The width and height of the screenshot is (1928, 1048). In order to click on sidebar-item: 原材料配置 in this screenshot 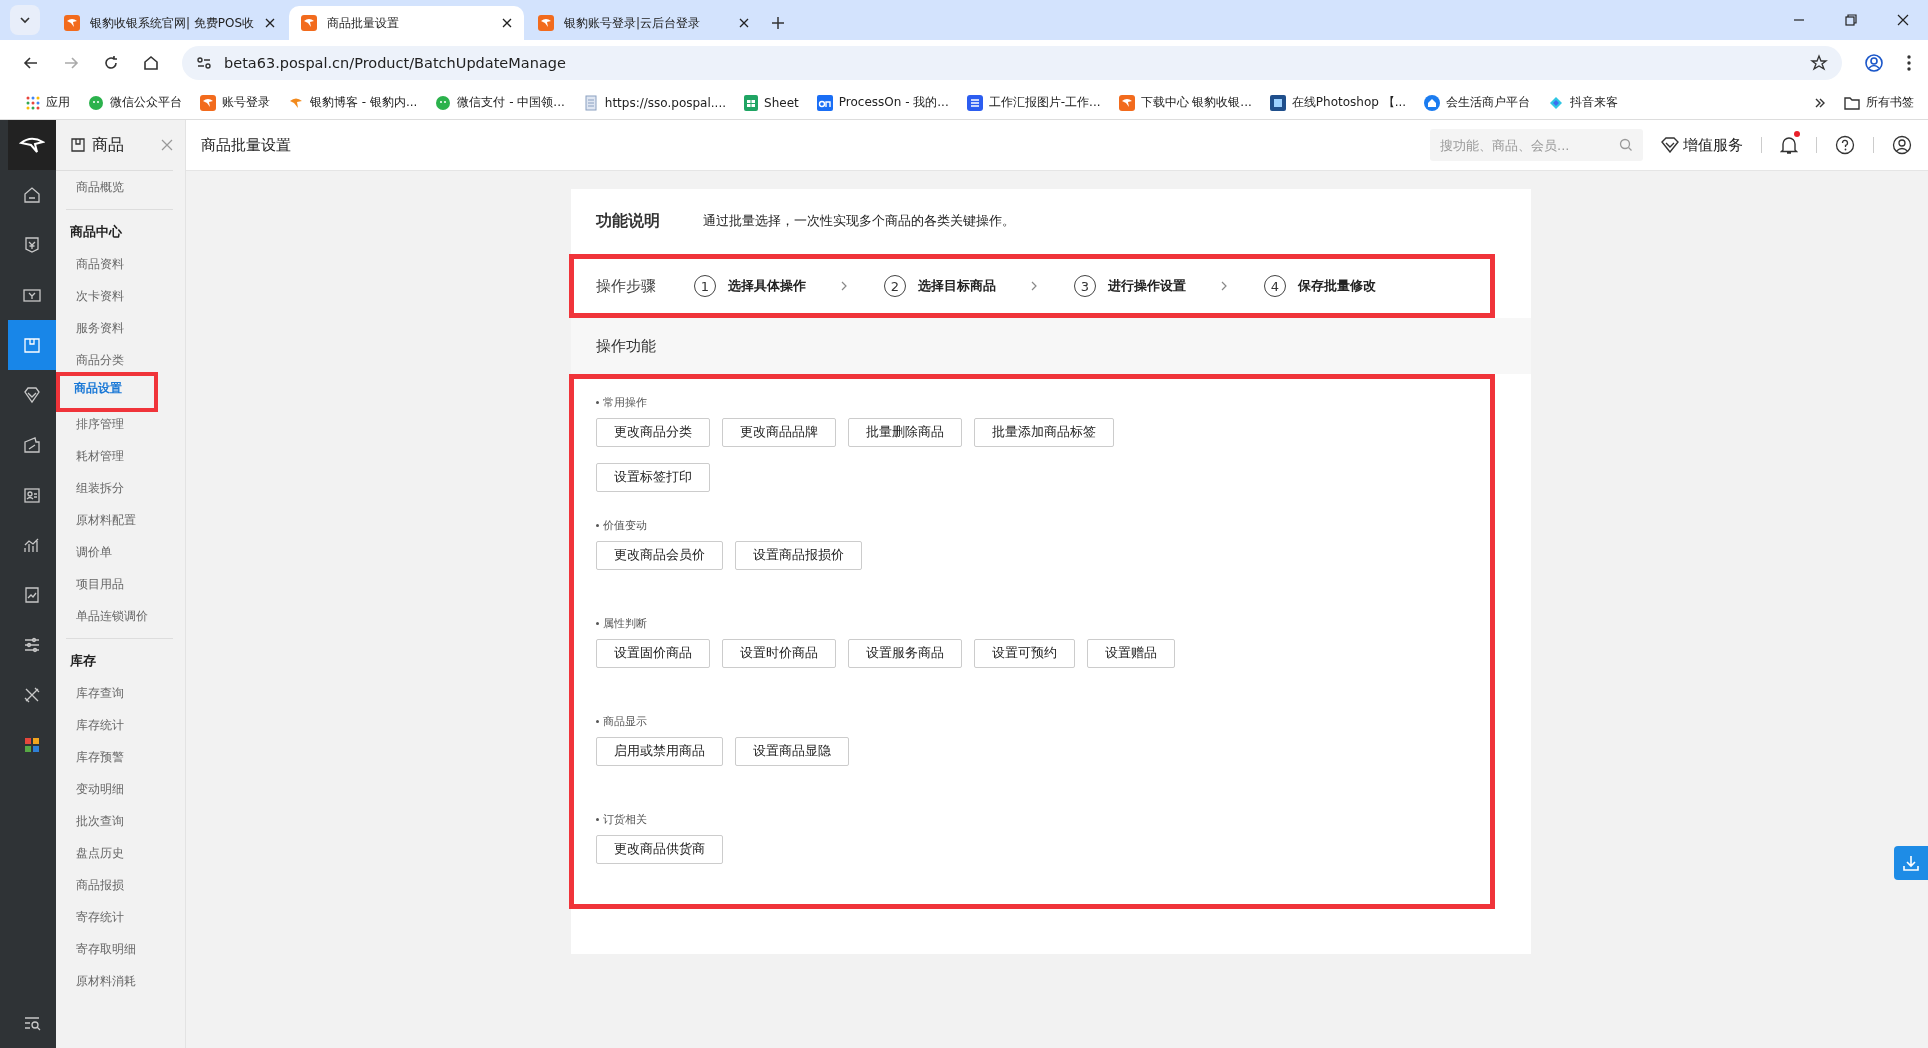, I will do `click(115, 520)`.